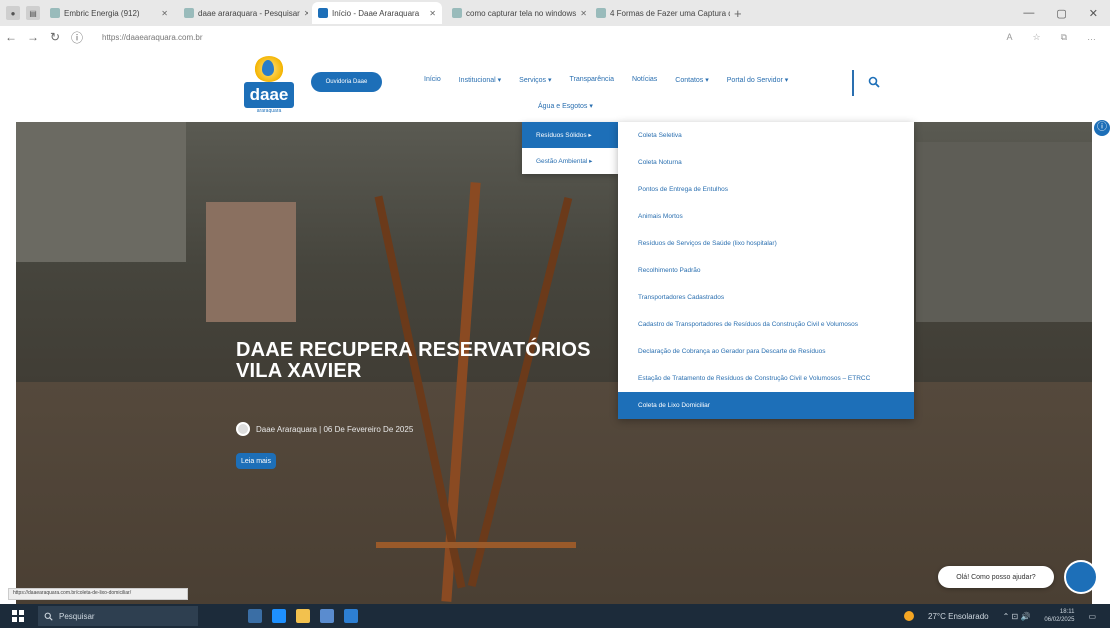  Describe the element at coordinates (269, 111) in the screenshot. I see `logo-subtitle: araraquara` at that location.